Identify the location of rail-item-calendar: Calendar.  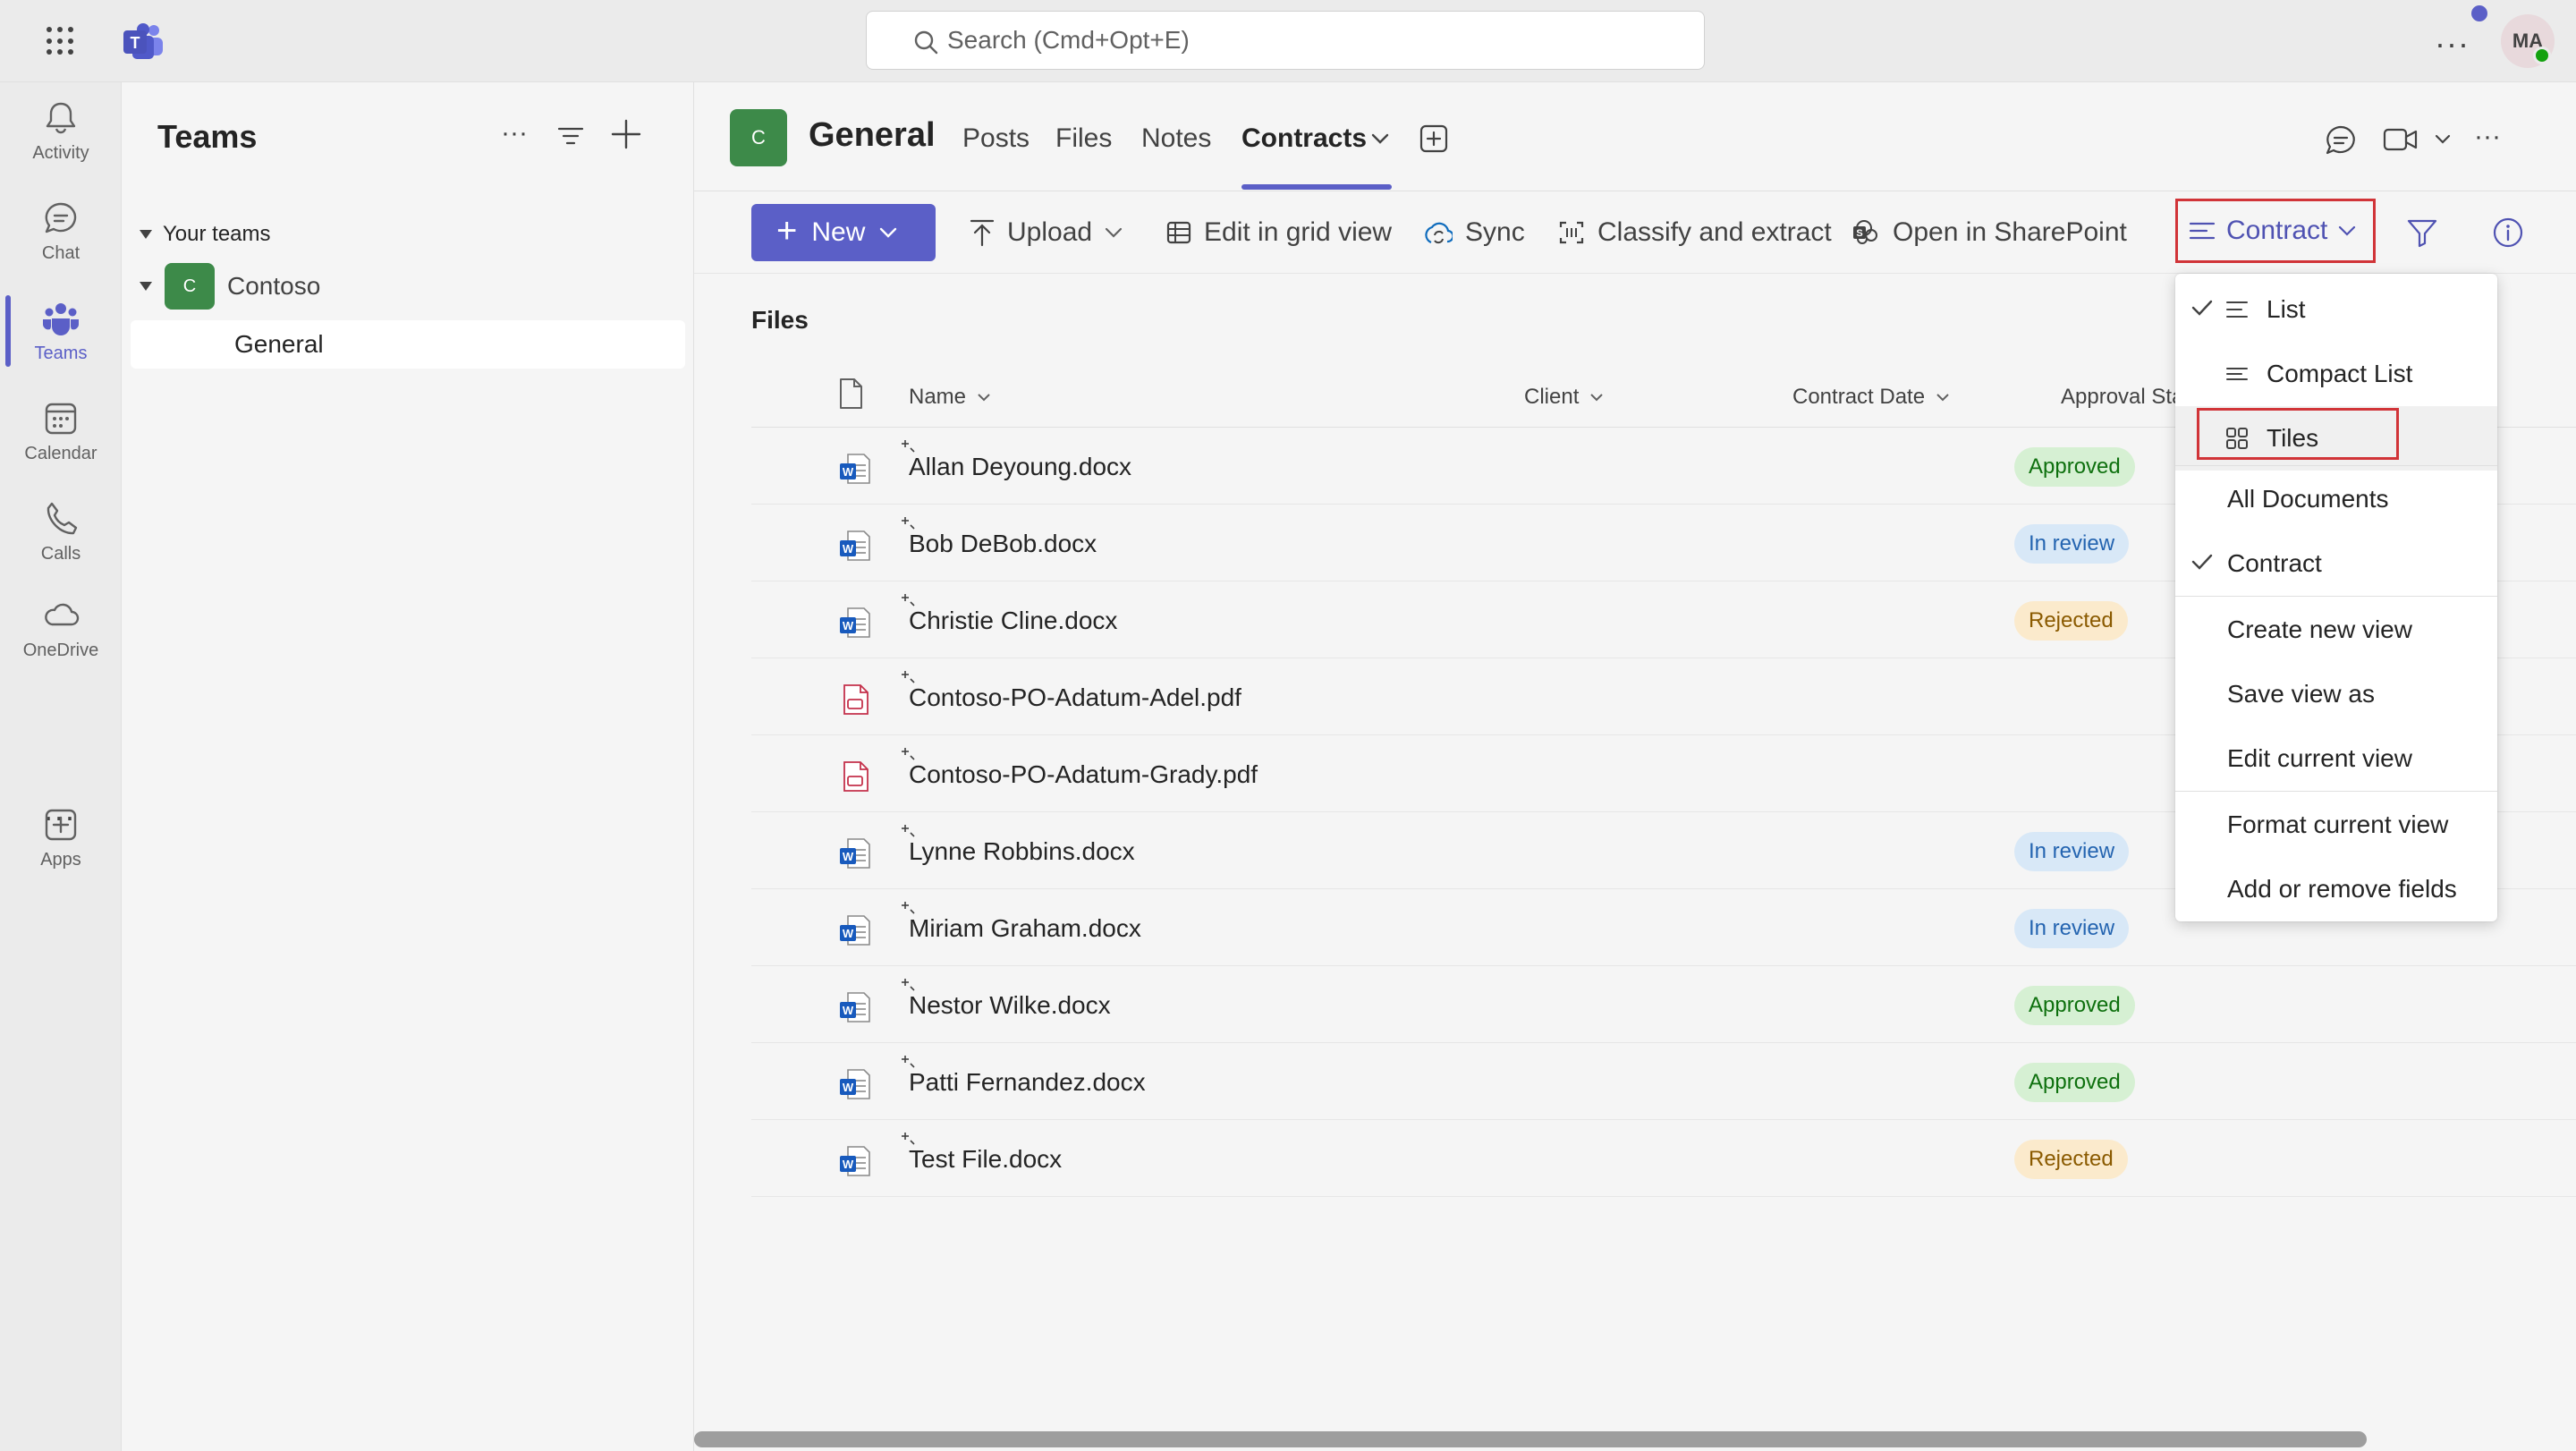
(61, 431).